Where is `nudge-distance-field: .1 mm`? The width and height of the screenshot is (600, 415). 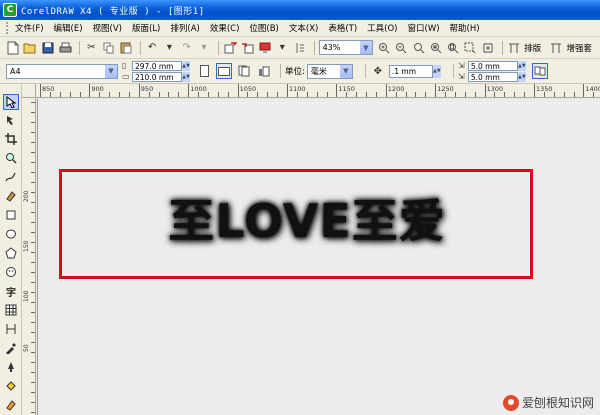 nudge-distance-field: .1 mm is located at coordinates (410, 71).